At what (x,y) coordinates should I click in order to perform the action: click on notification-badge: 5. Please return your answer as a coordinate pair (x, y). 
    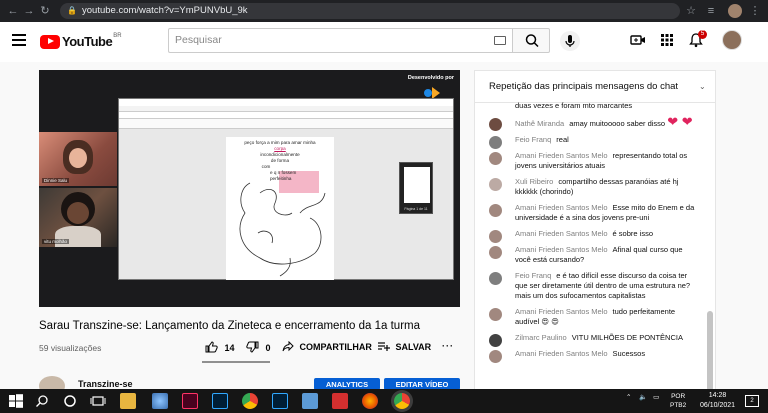
    Looking at the image, I should click on (702, 34).